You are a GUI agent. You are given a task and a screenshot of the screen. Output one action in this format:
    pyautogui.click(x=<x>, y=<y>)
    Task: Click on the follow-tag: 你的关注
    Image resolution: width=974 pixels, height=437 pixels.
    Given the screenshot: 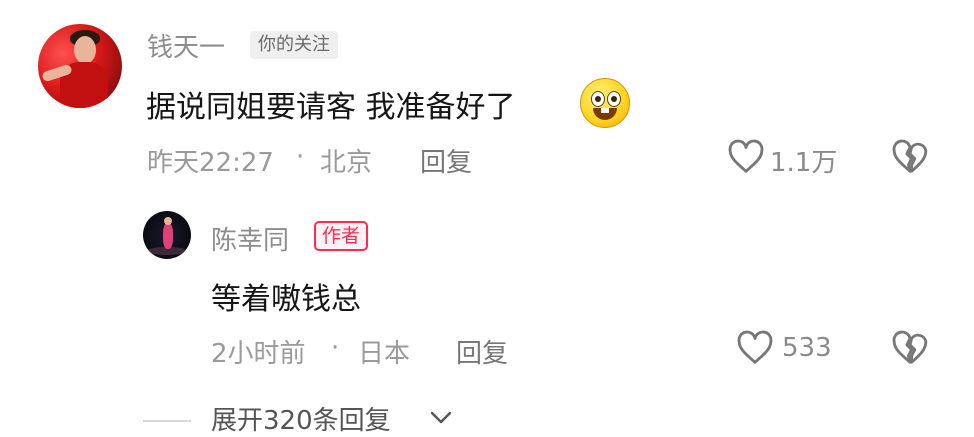 What is the action you would take?
    pyautogui.click(x=294, y=45)
    